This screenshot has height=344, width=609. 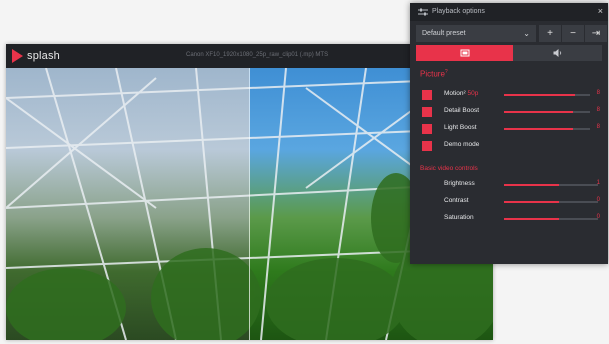 I want to click on saturation-value: 0, so click(x=598, y=217).